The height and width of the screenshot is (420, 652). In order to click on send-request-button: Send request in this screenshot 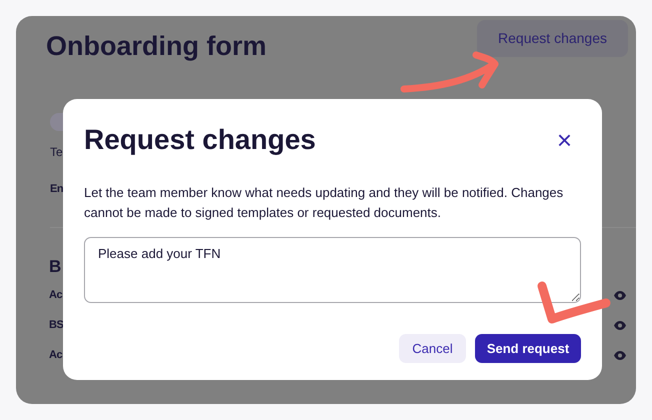, I will do `click(528, 348)`.